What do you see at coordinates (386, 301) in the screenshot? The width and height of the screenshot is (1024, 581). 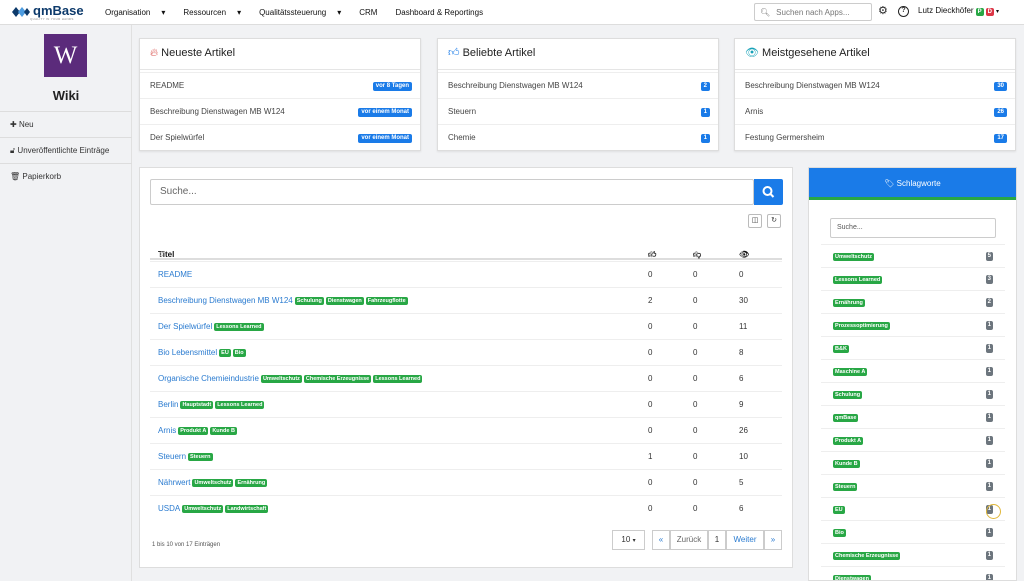 I see `tag-badge: Fahrzeugflotte` at bounding box center [386, 301].